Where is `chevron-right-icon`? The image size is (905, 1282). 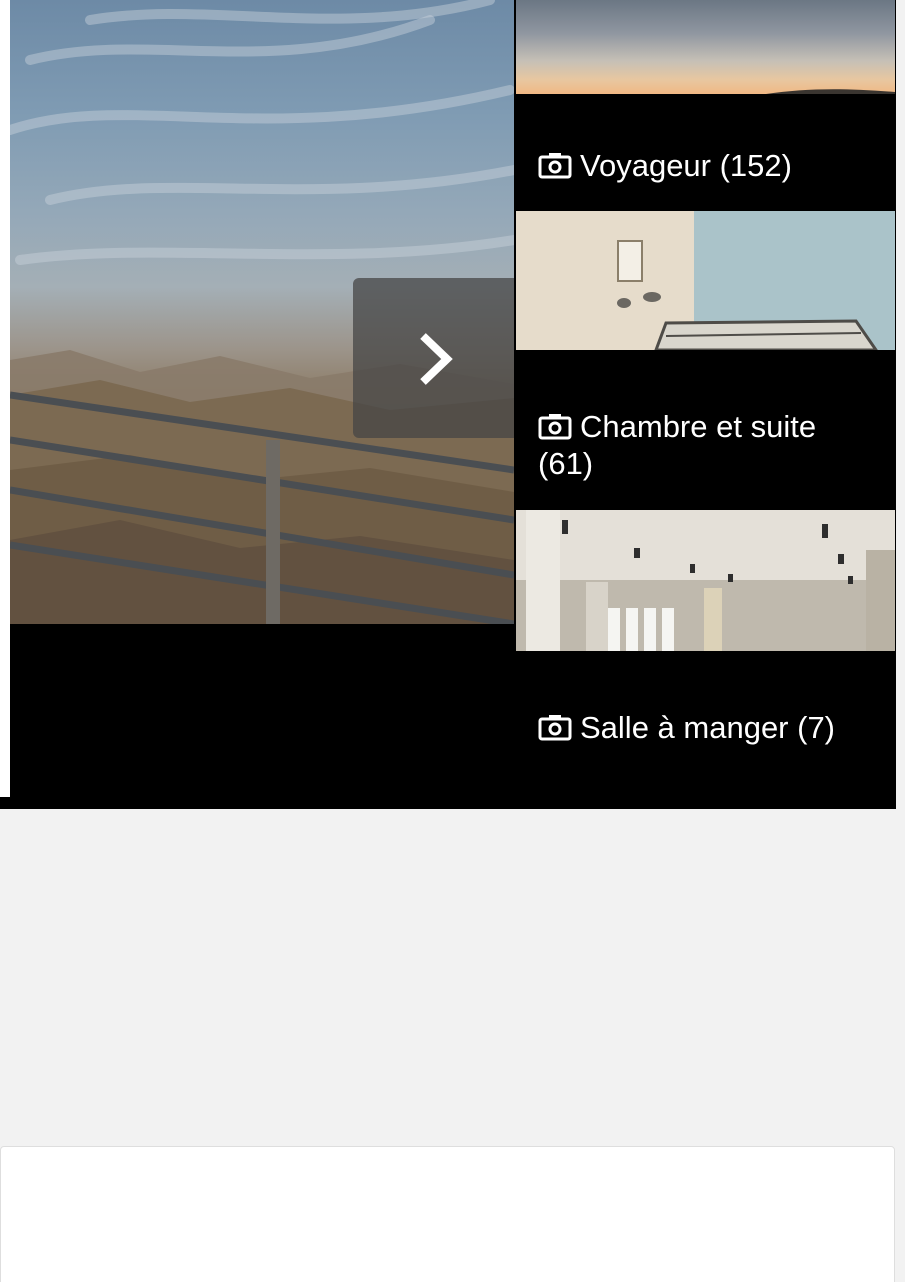 chevron-right-icon is located at coordinates (436, 359).